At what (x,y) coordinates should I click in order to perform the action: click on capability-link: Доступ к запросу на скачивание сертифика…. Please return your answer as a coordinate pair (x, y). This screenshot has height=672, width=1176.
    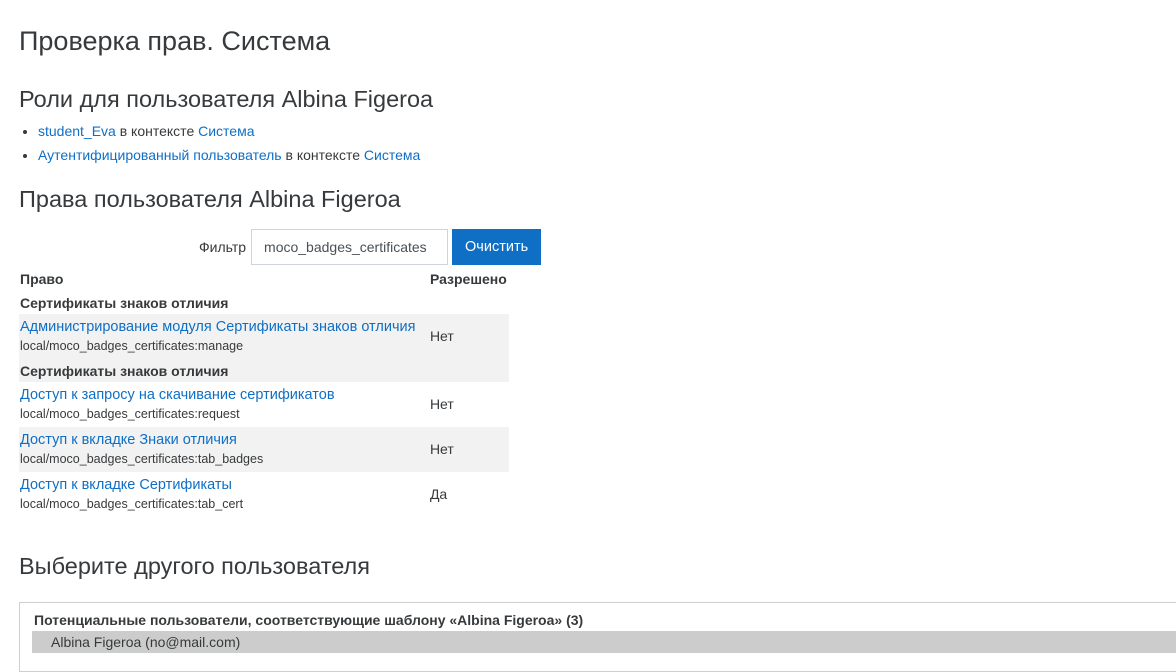
    Looking at the image, I should click on (220, 395).